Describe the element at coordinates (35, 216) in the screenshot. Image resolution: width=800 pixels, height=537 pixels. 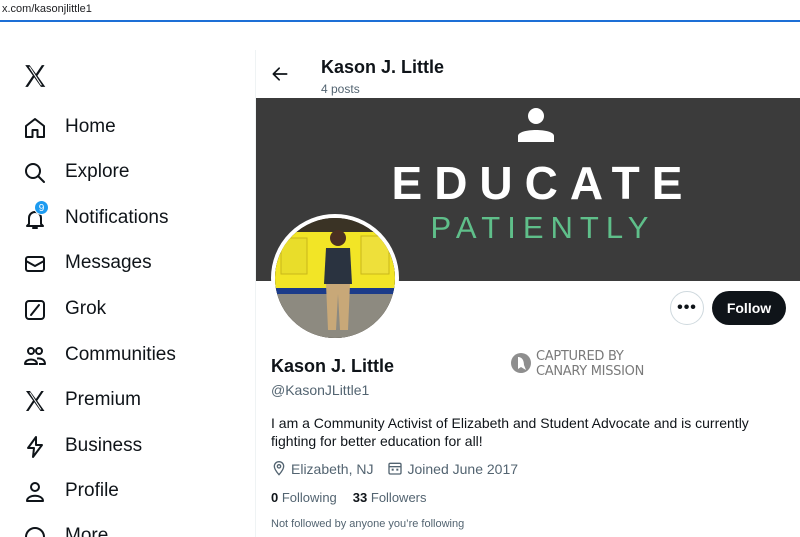
I see `bell-icon: 9` at that location.